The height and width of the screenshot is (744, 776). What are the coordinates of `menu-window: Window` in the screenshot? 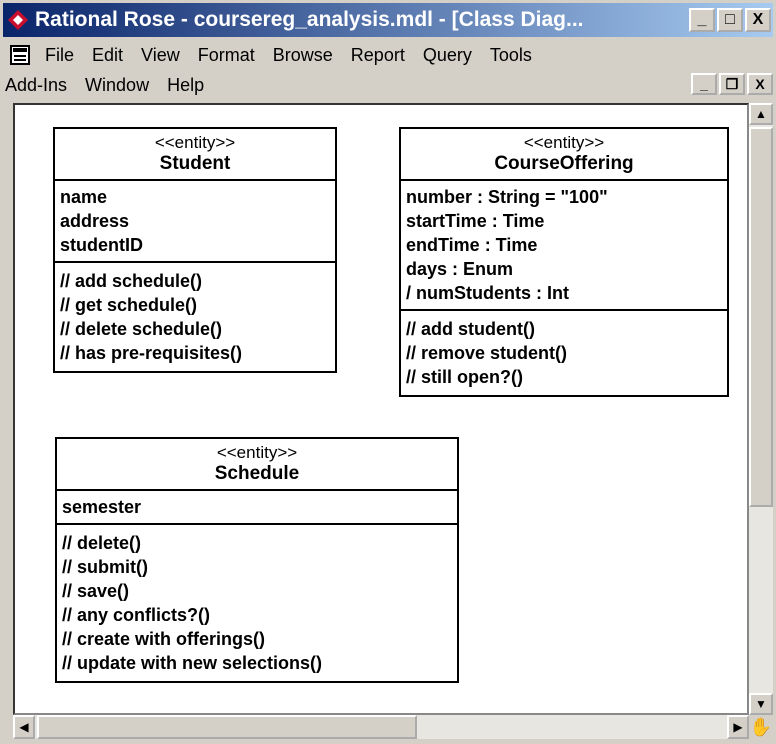 It's located at (117, 85).